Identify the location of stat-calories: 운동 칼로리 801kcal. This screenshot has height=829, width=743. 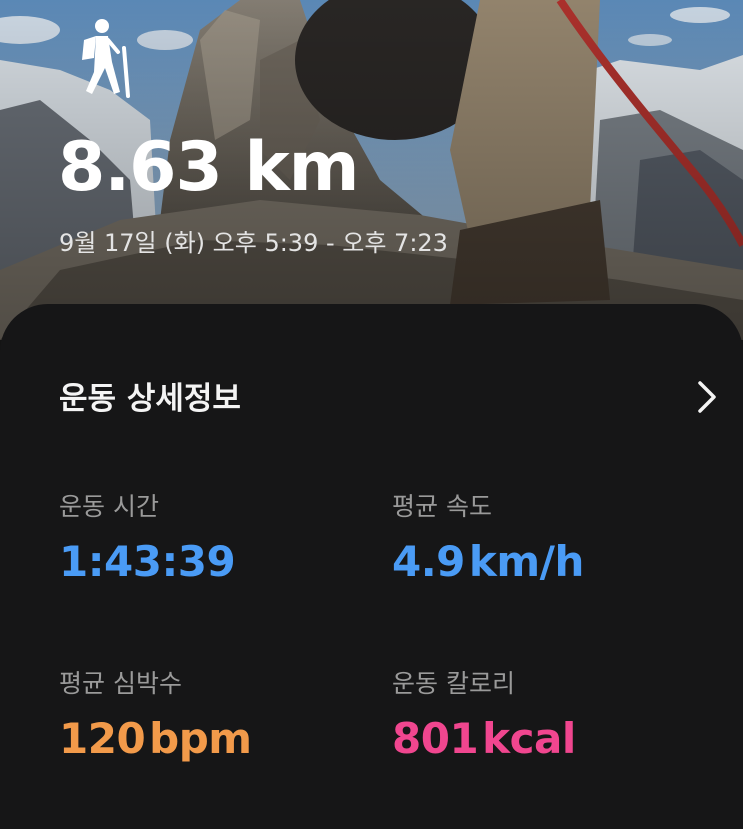
(552, 717).